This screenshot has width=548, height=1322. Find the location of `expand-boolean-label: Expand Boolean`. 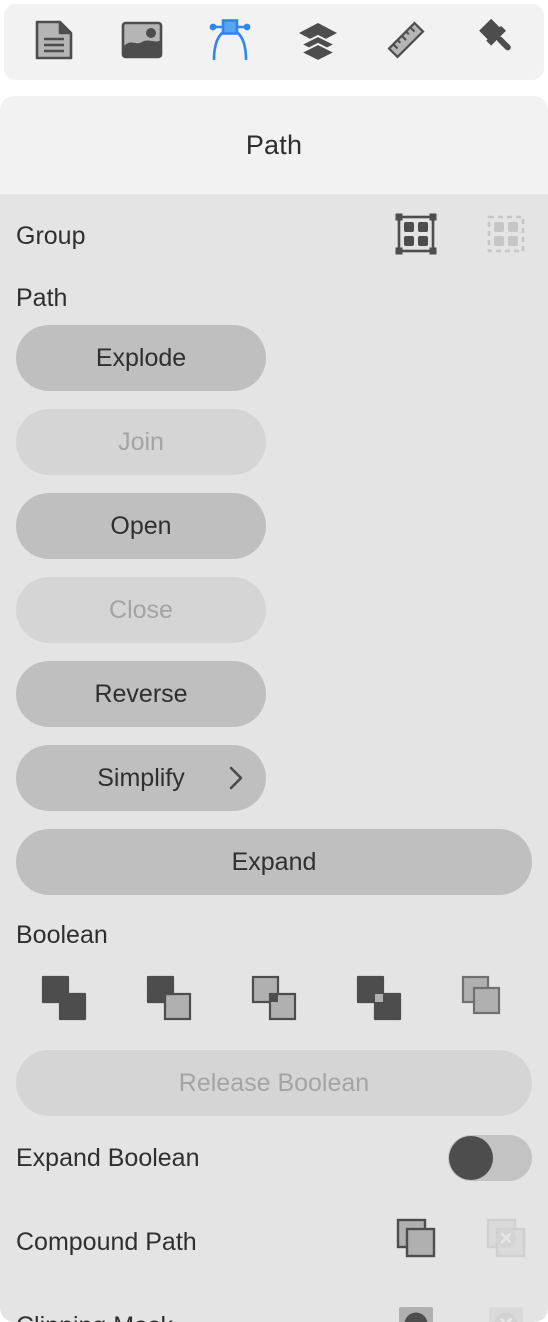

expand-boolean-label: Expand Boolean is located at coordinates (108, 1157).